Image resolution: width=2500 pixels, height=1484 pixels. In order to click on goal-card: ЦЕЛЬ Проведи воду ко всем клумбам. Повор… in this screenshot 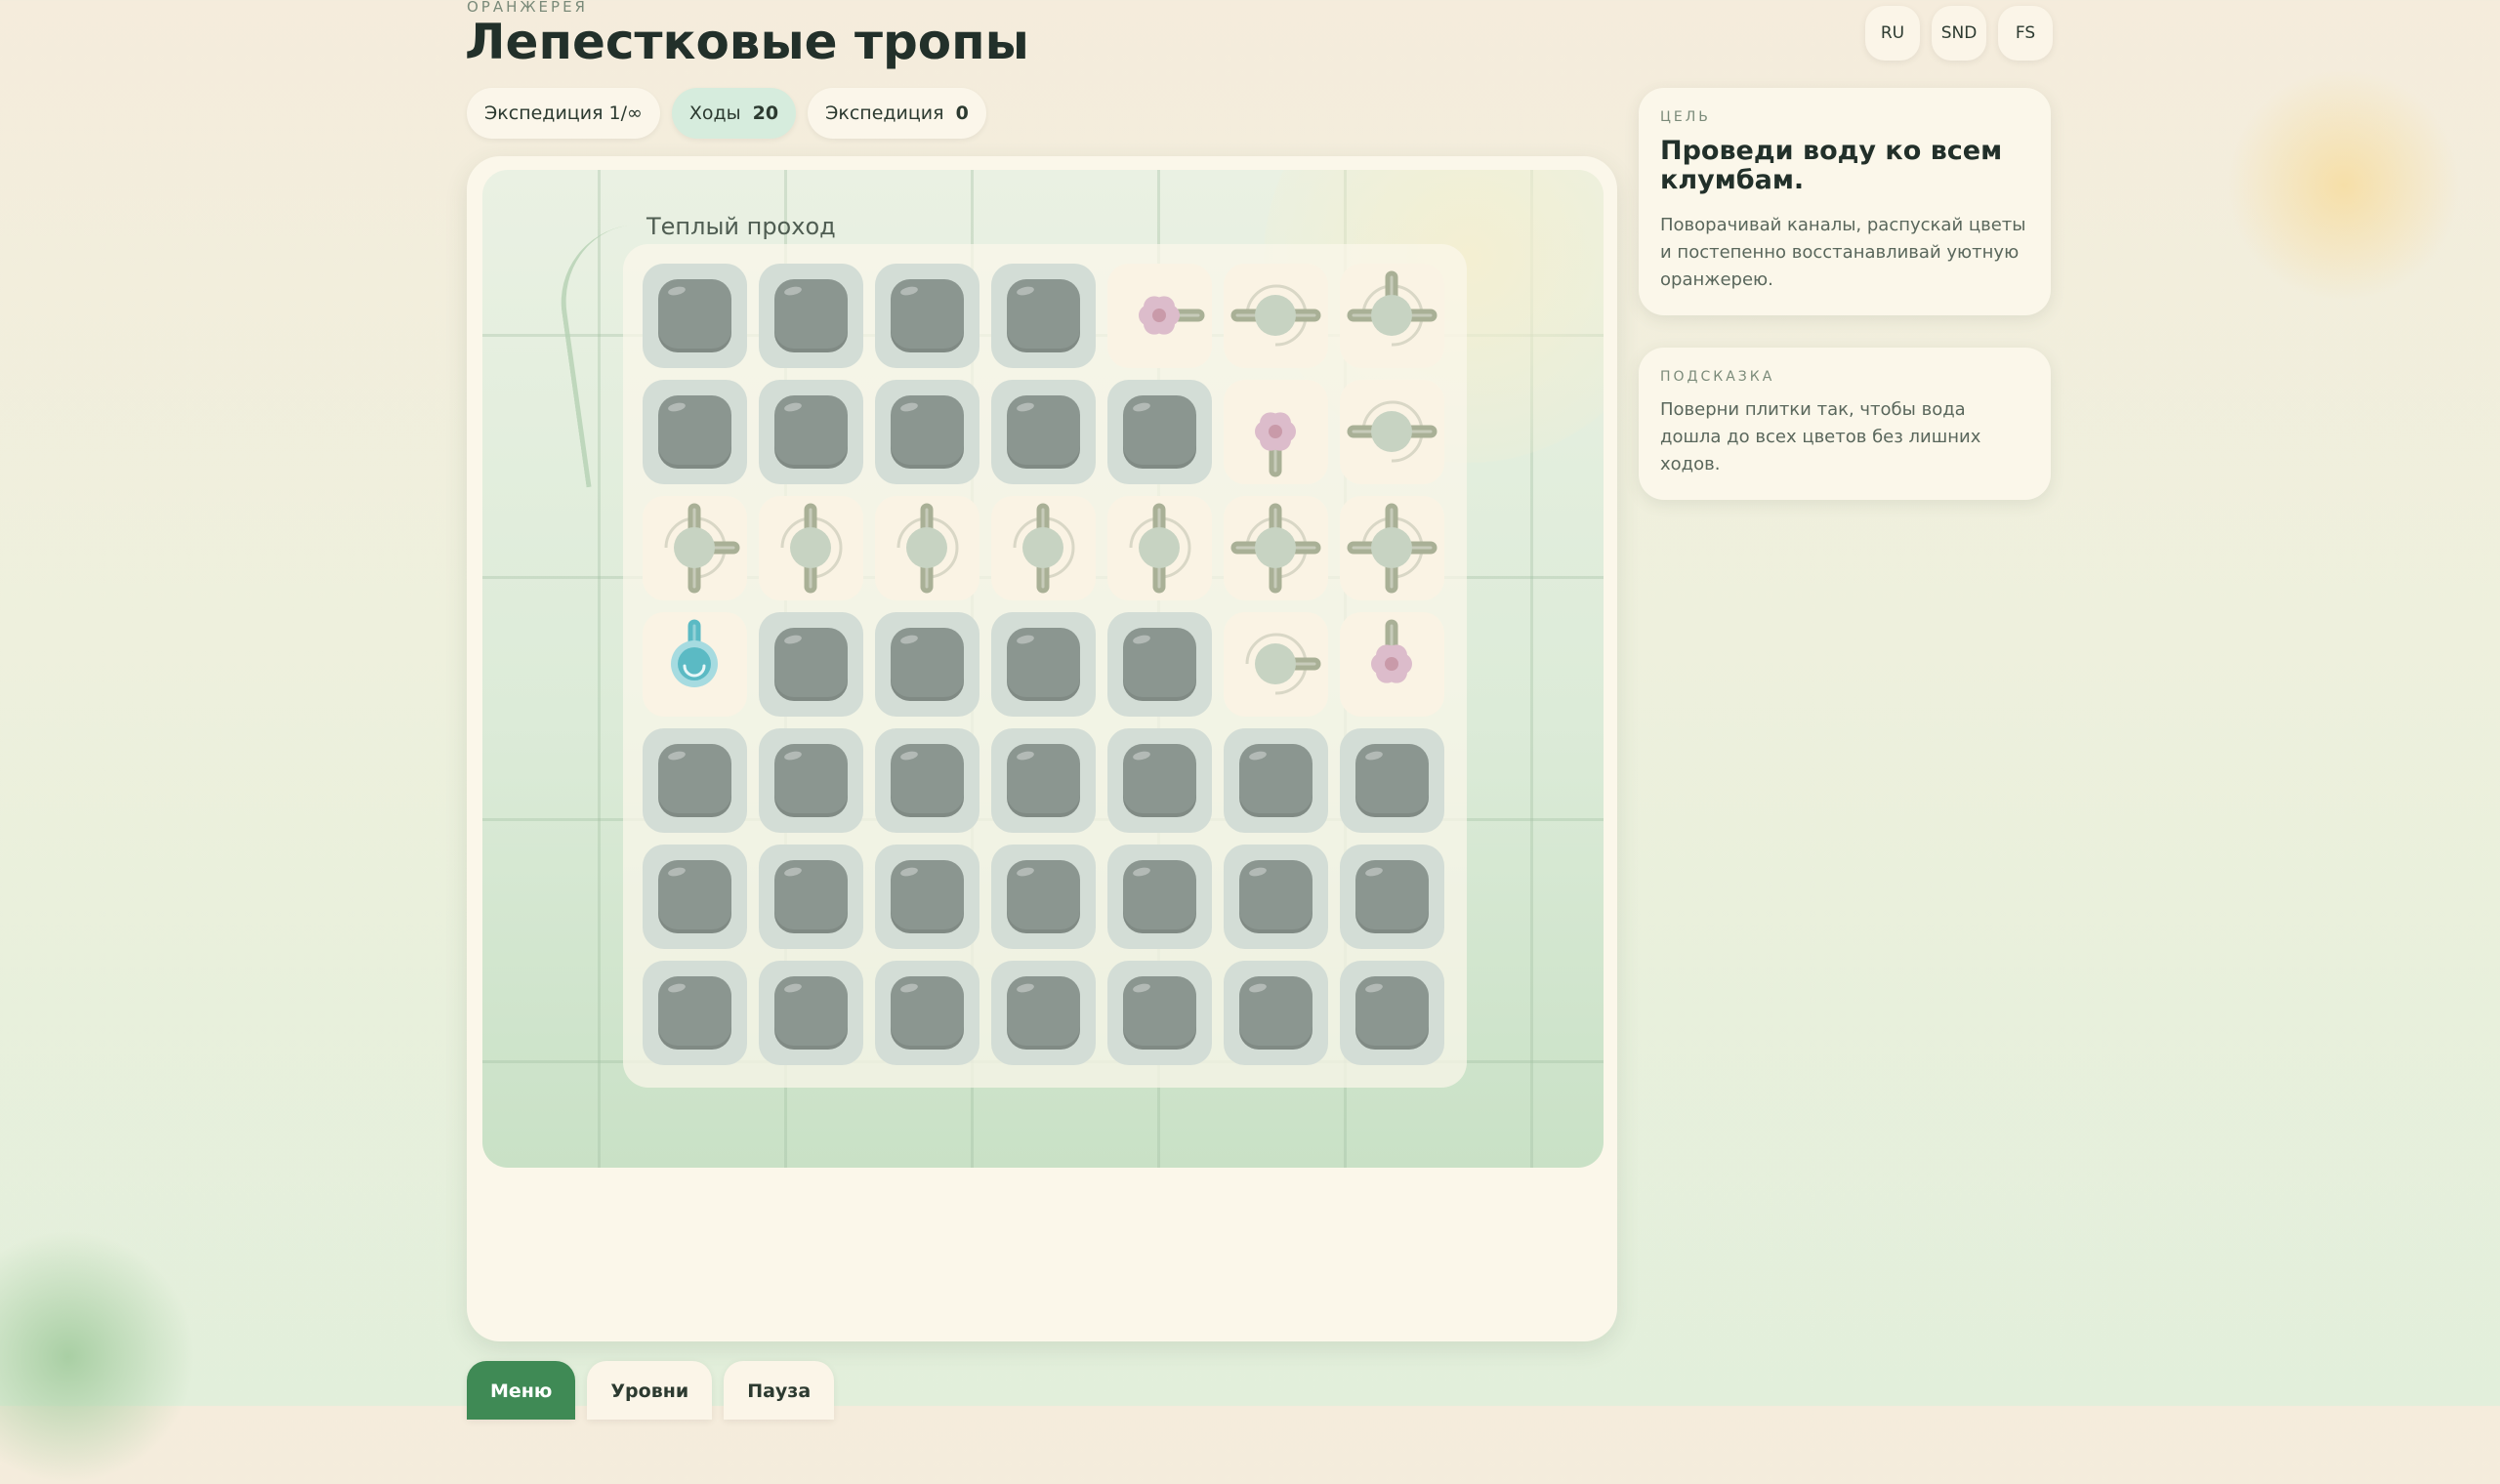, I will do `click(1845, 202)`.